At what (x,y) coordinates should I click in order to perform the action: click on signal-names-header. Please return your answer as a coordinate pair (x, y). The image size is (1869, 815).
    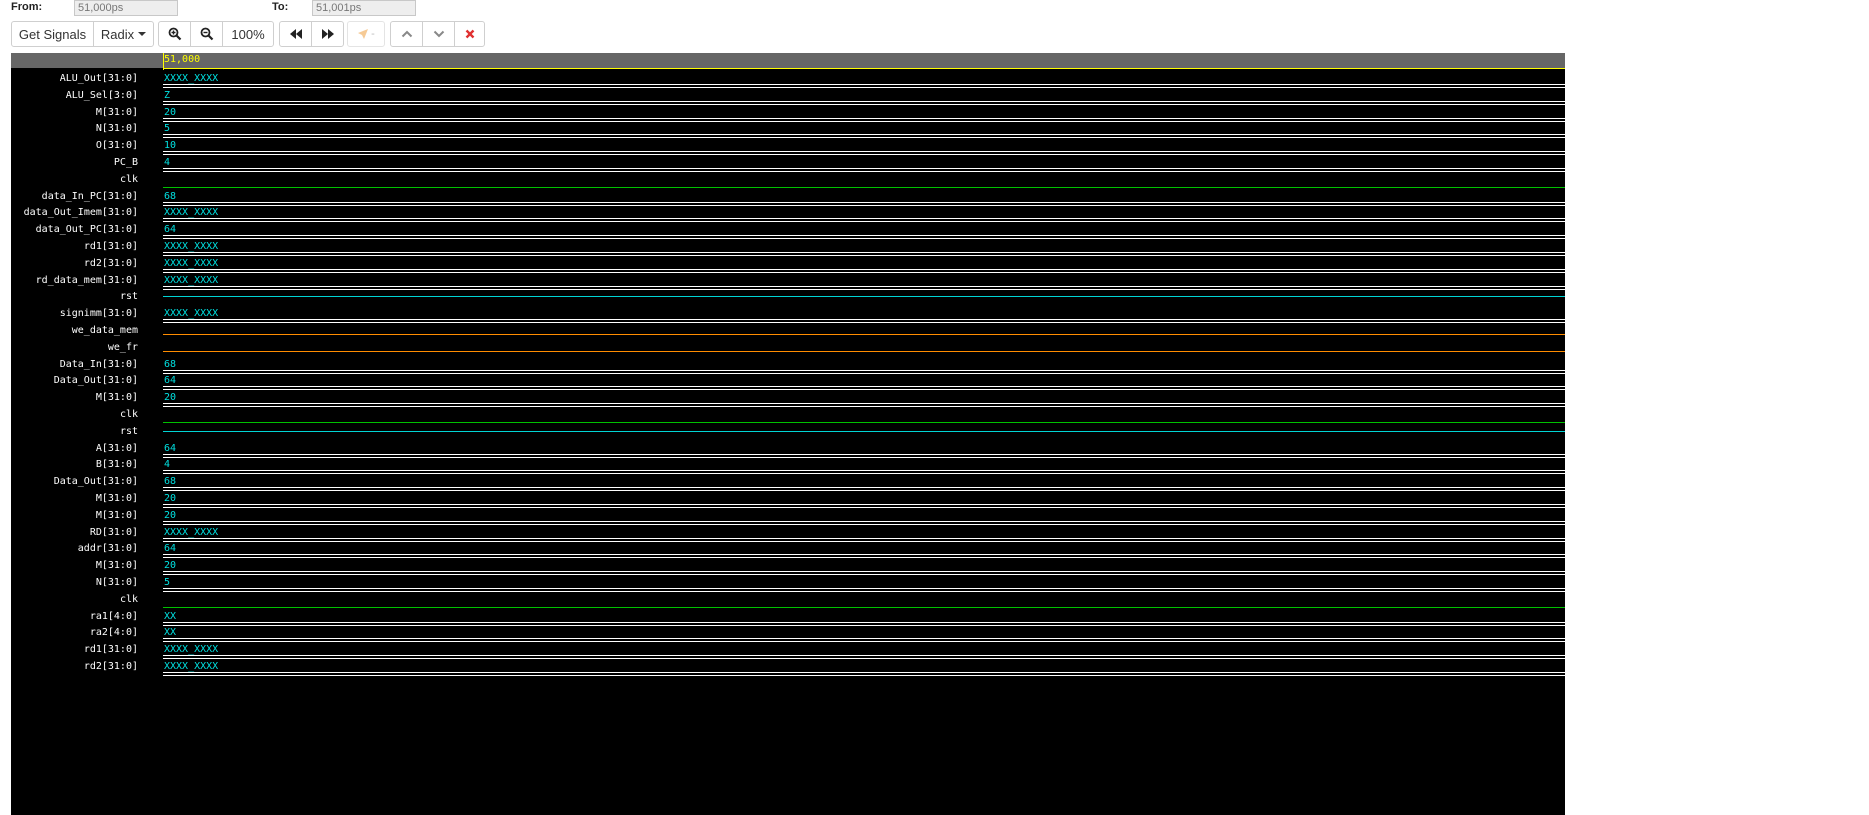
    Looking at the image, I should click on (87, 60).